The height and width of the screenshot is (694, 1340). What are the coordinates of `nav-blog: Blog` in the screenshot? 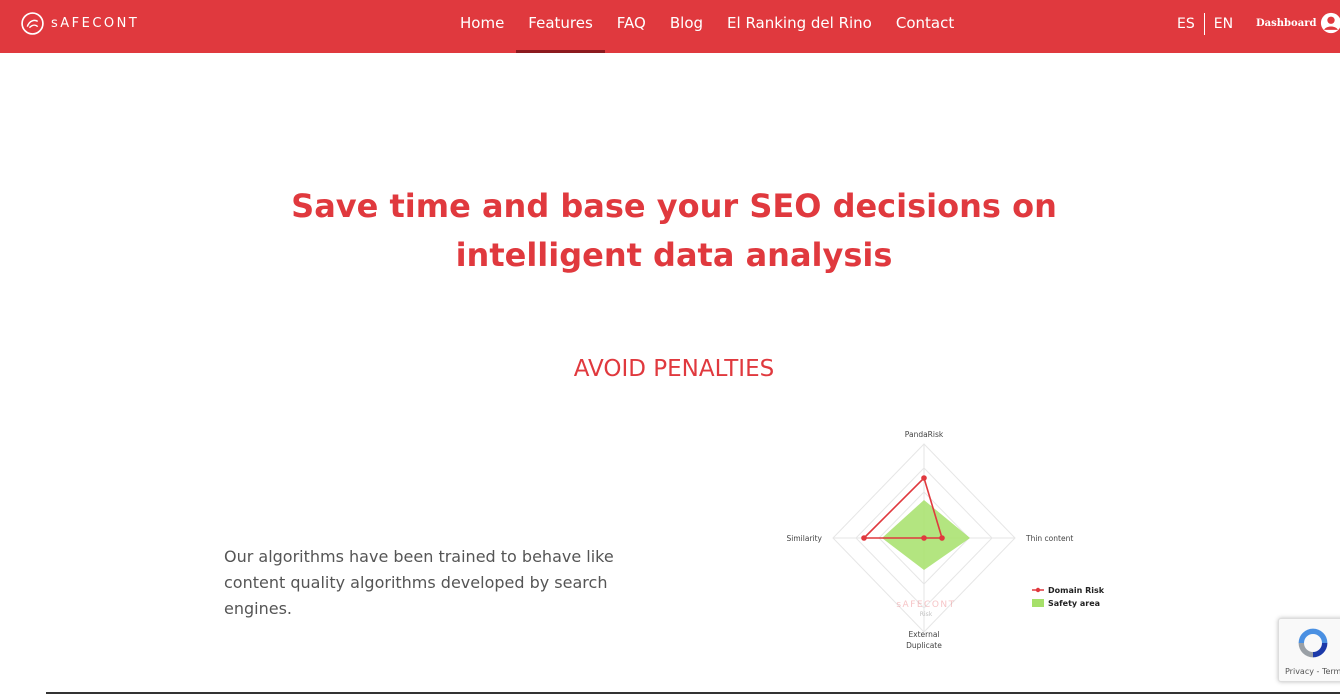 It's located at (686, 26).